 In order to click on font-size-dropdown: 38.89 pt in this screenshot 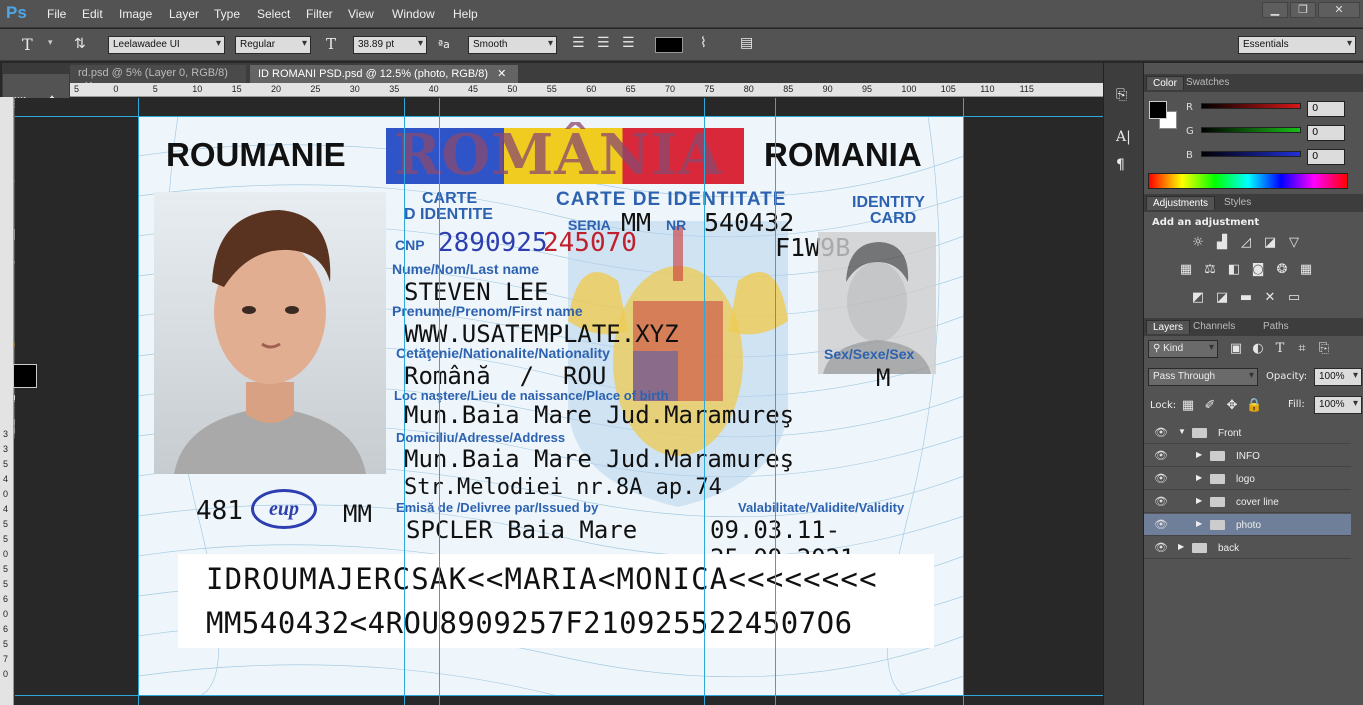, I will do `click(390, 45)`.